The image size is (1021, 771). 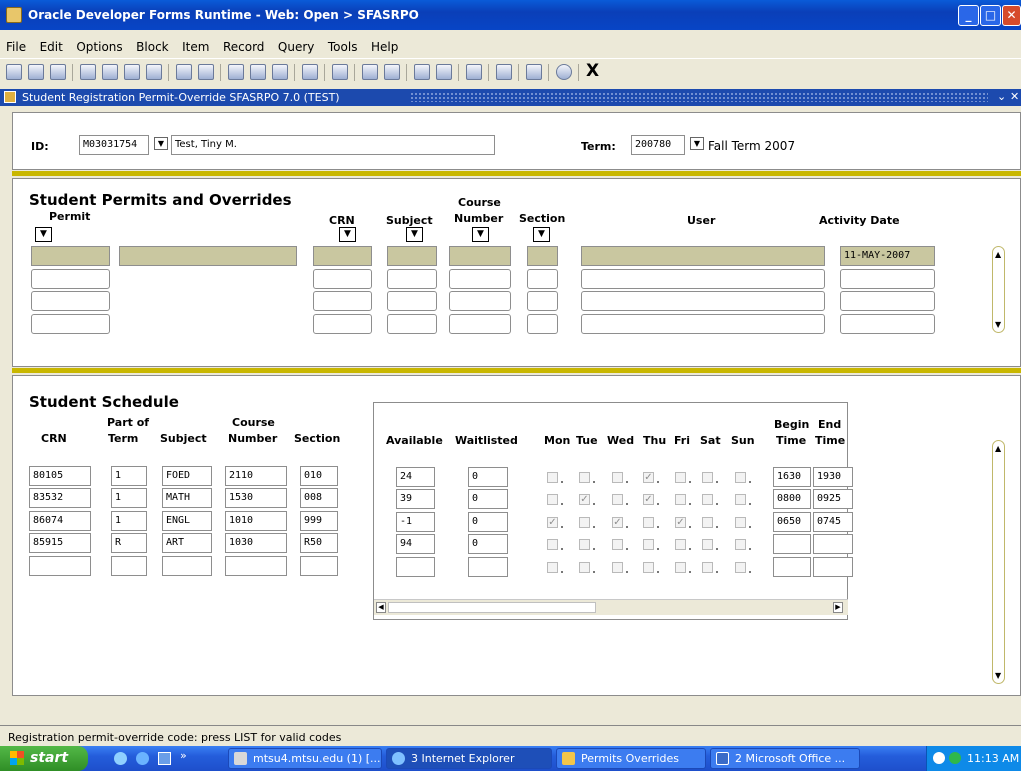 What do you see at coordinates (114, 145) in the screenshot?
I see `id-input: M03031754` at bounding box center [114, 145].